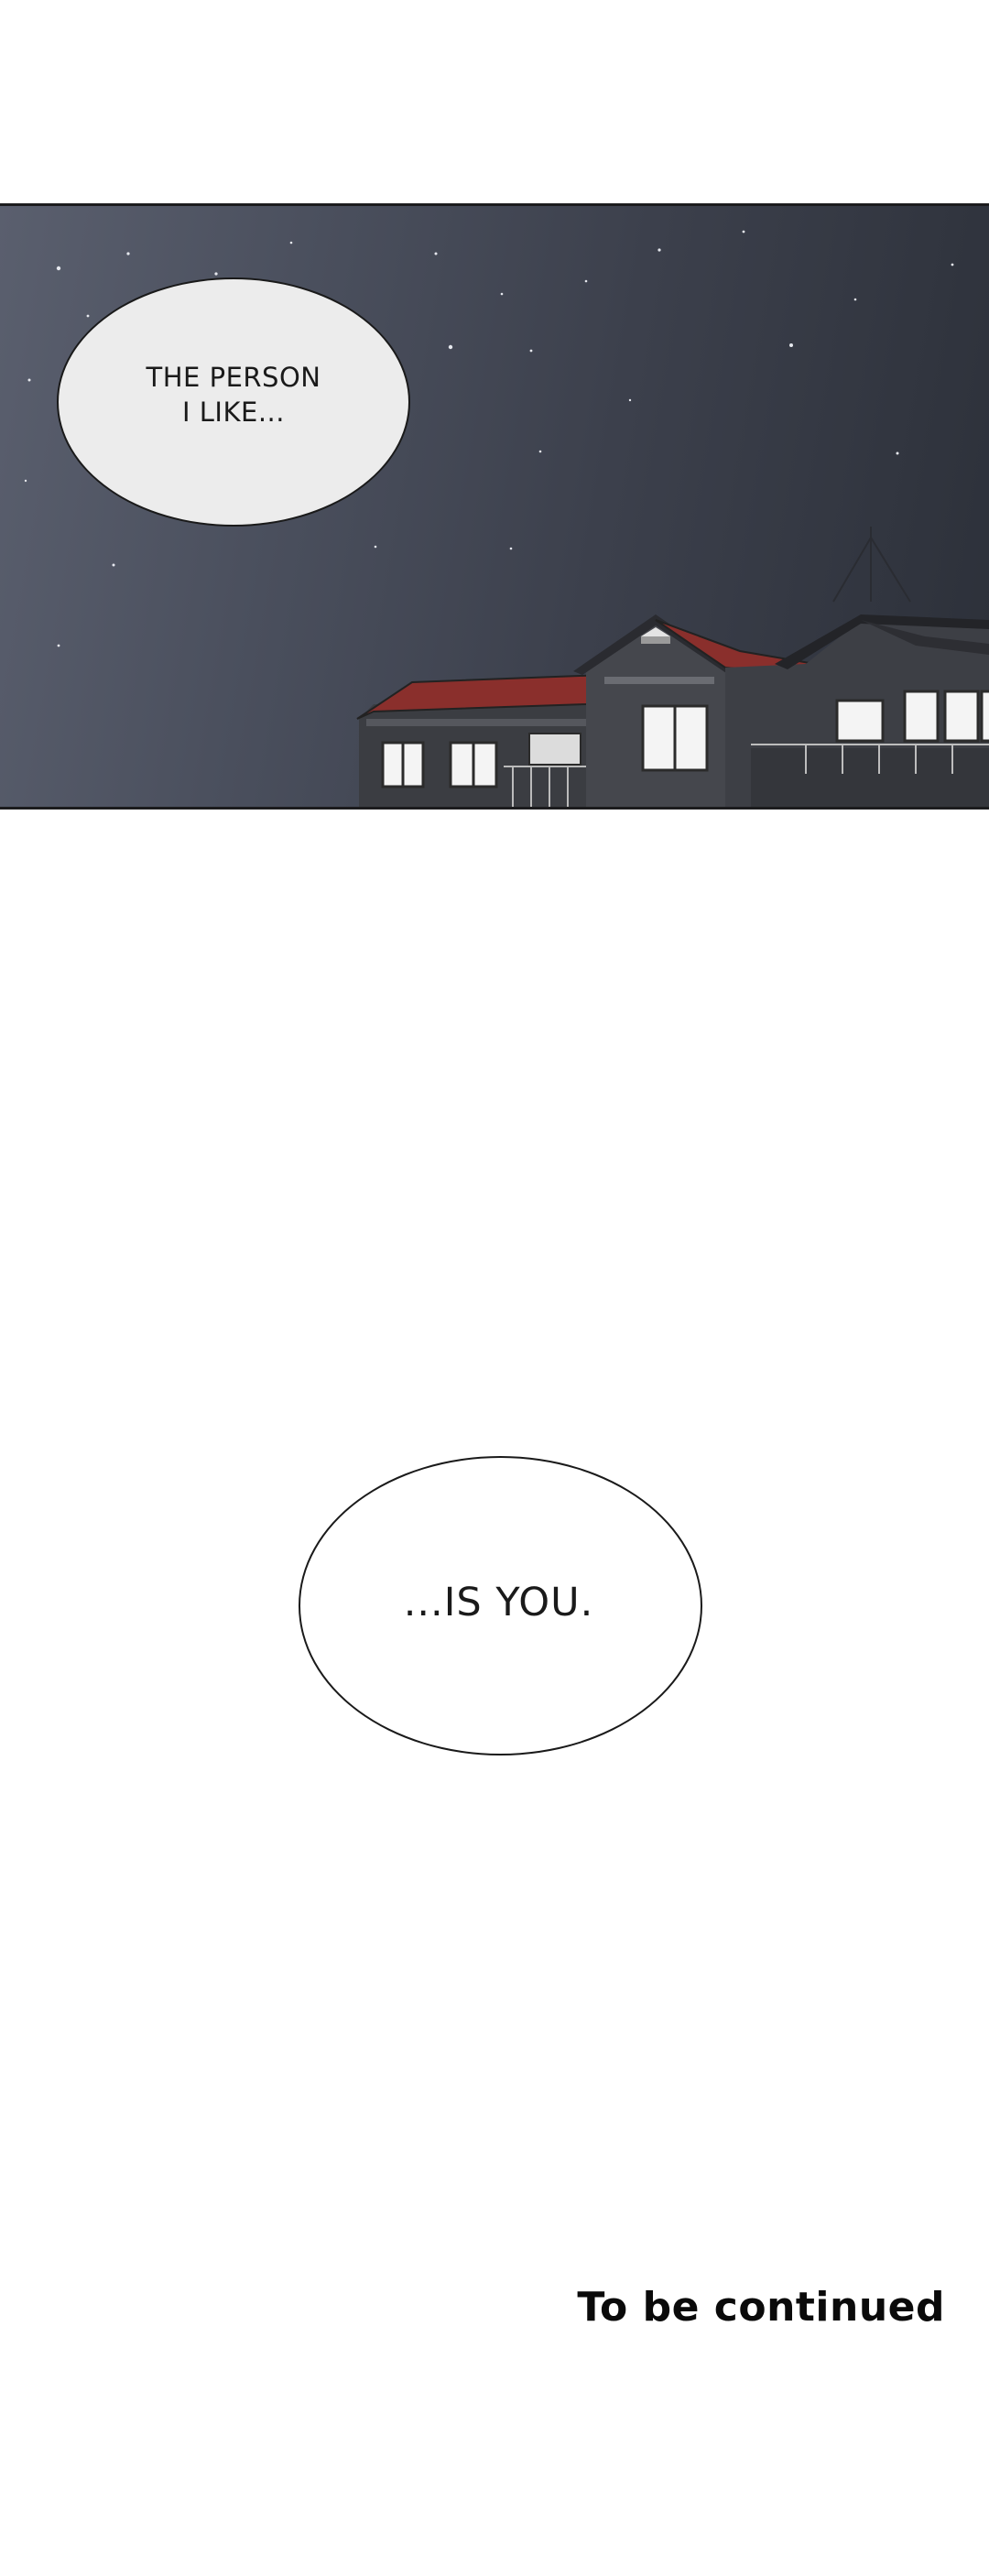 This screenshot has height=2576, width=989. What do you see at coordinates (672, 710) in the screenshot?
I see `houses` at bounding box center [672, 710].